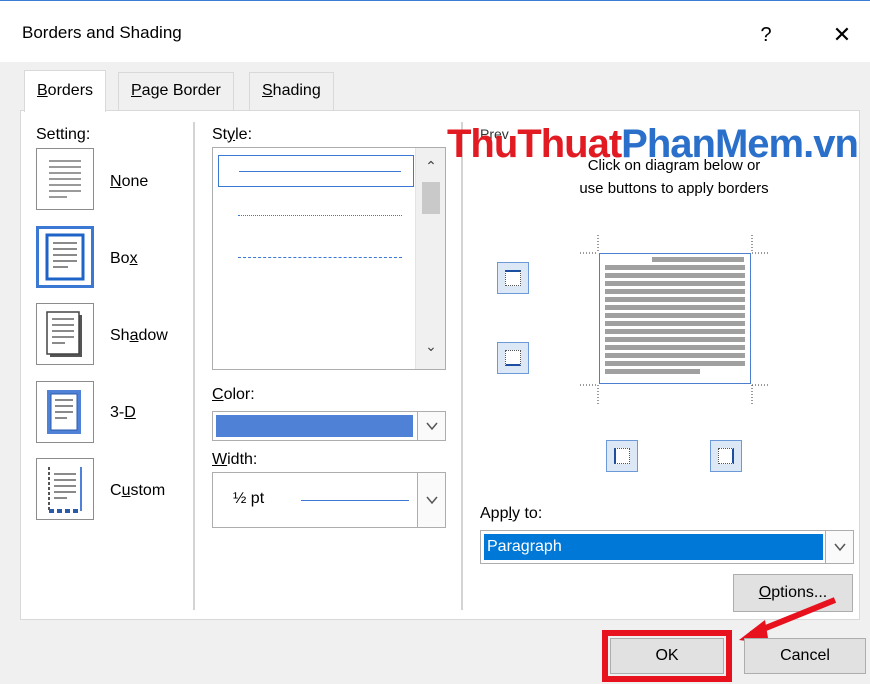  Describe the element at coordinates (766, 35) in the screenshot. I see `help-button: ?` at that location.